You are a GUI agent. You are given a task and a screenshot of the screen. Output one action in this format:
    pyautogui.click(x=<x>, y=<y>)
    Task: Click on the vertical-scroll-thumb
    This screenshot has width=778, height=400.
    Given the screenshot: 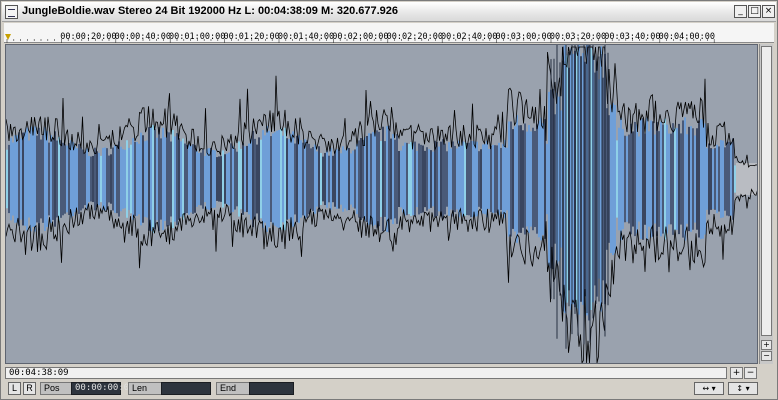 What is the action you would take?
    pyautogui.click(x=766, y=191)
    